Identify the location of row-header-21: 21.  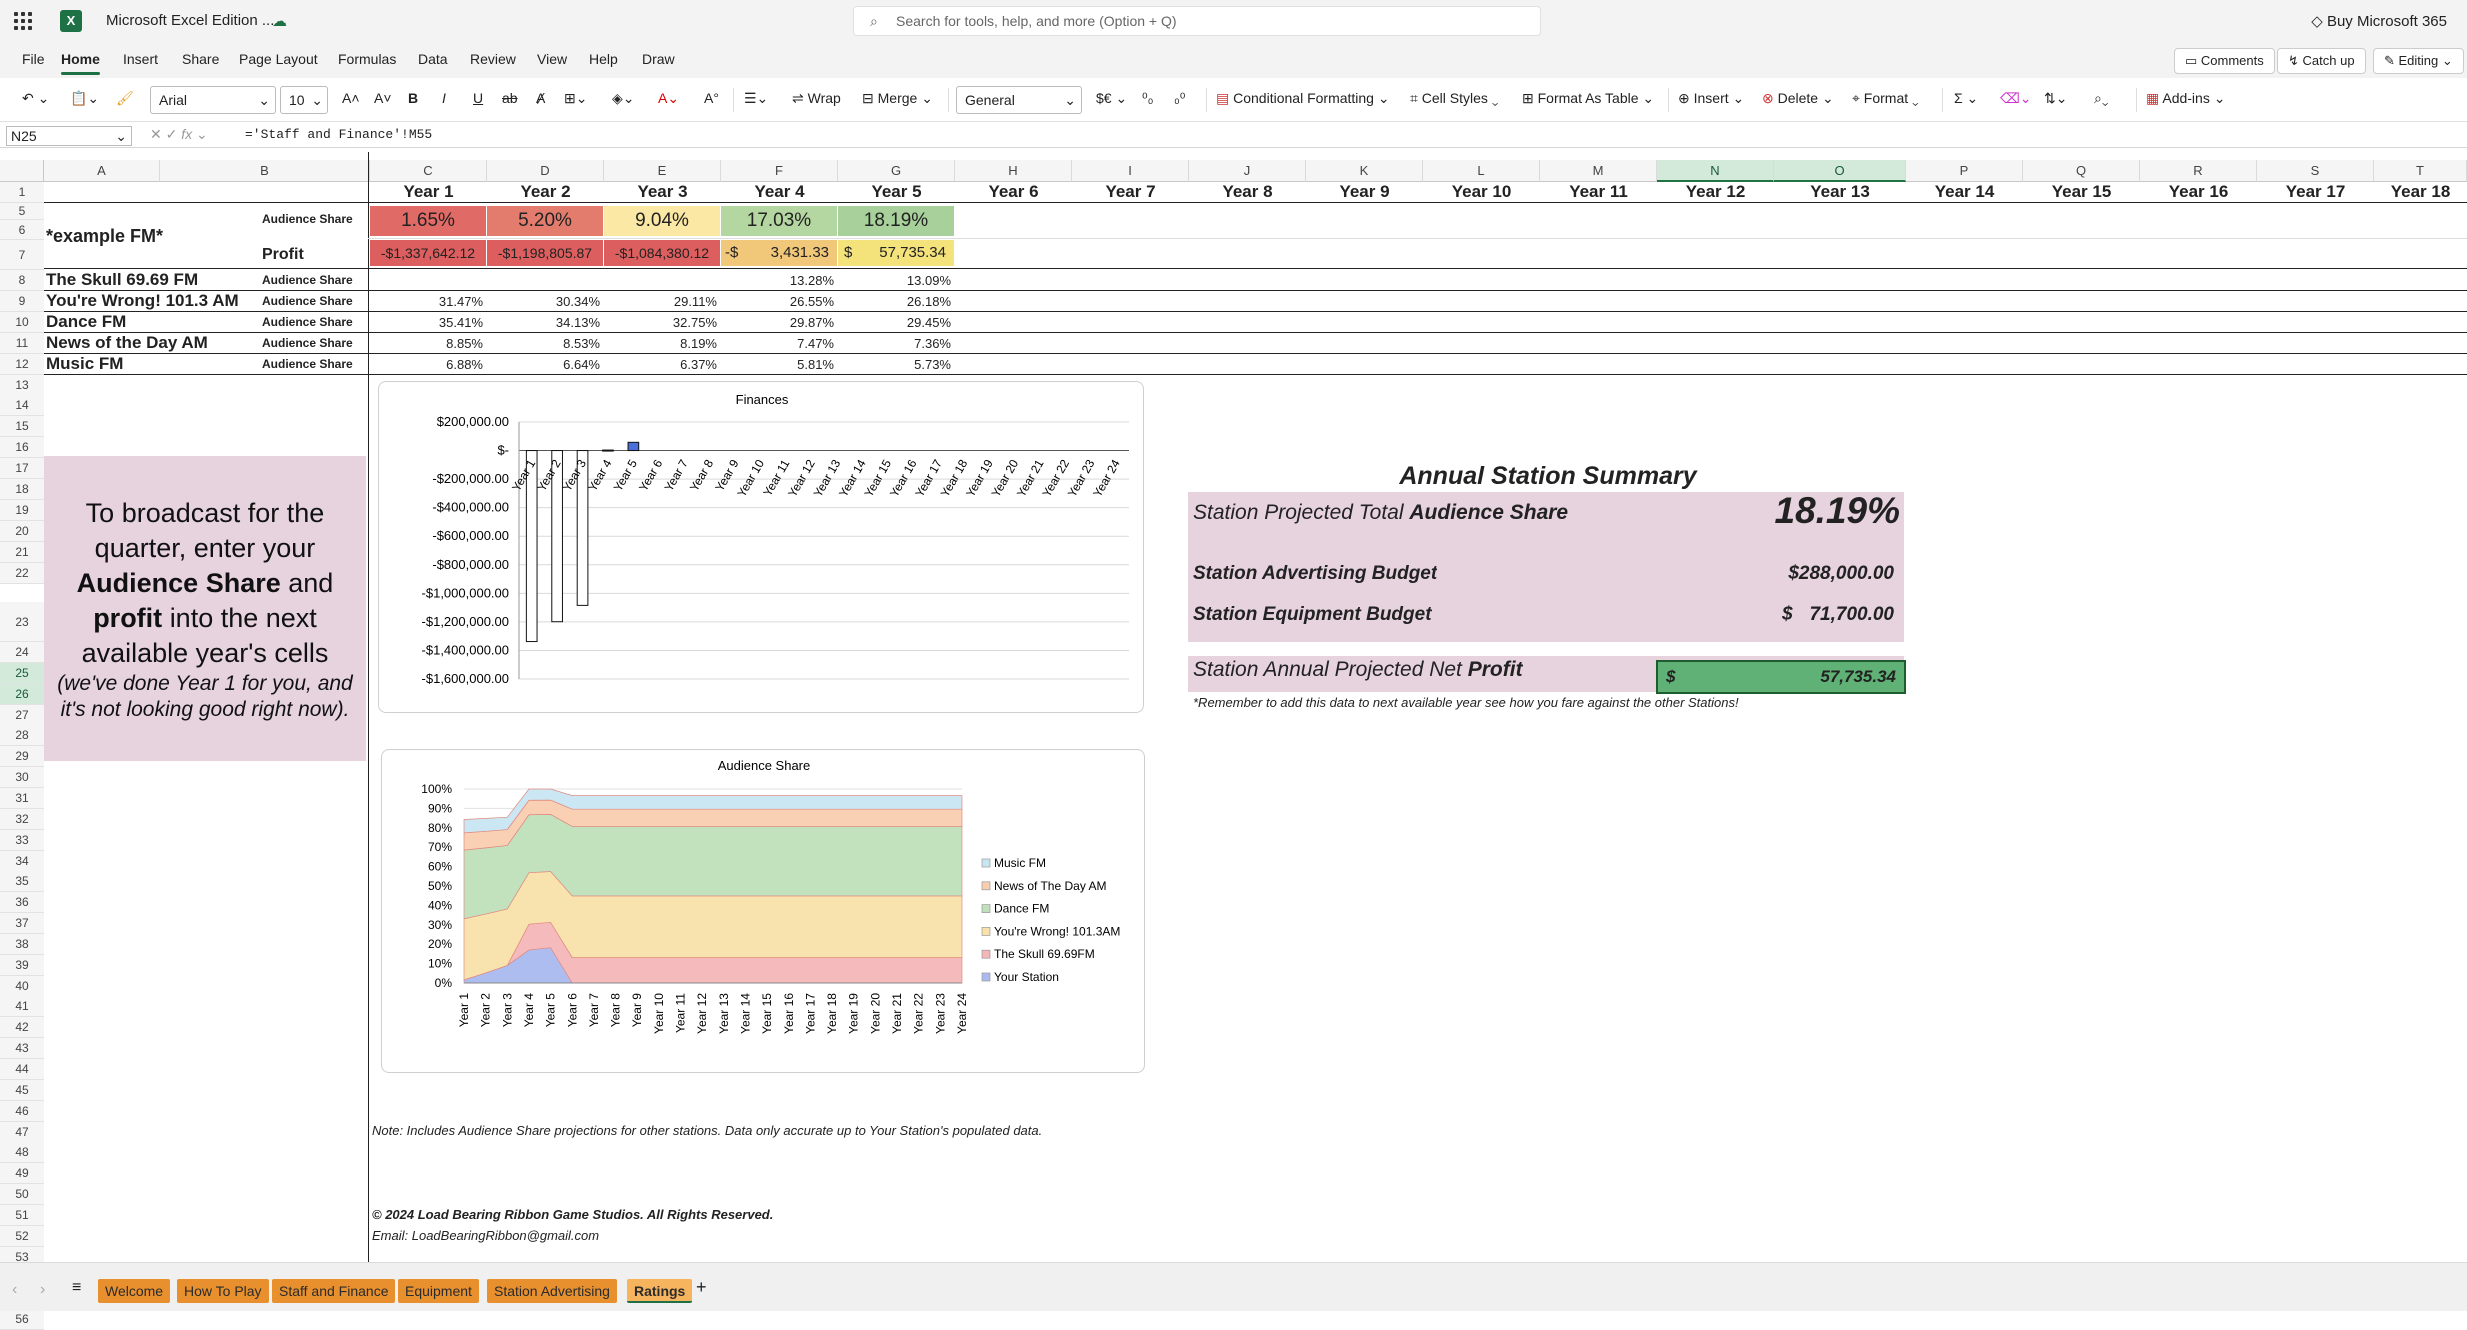
(22, 552).